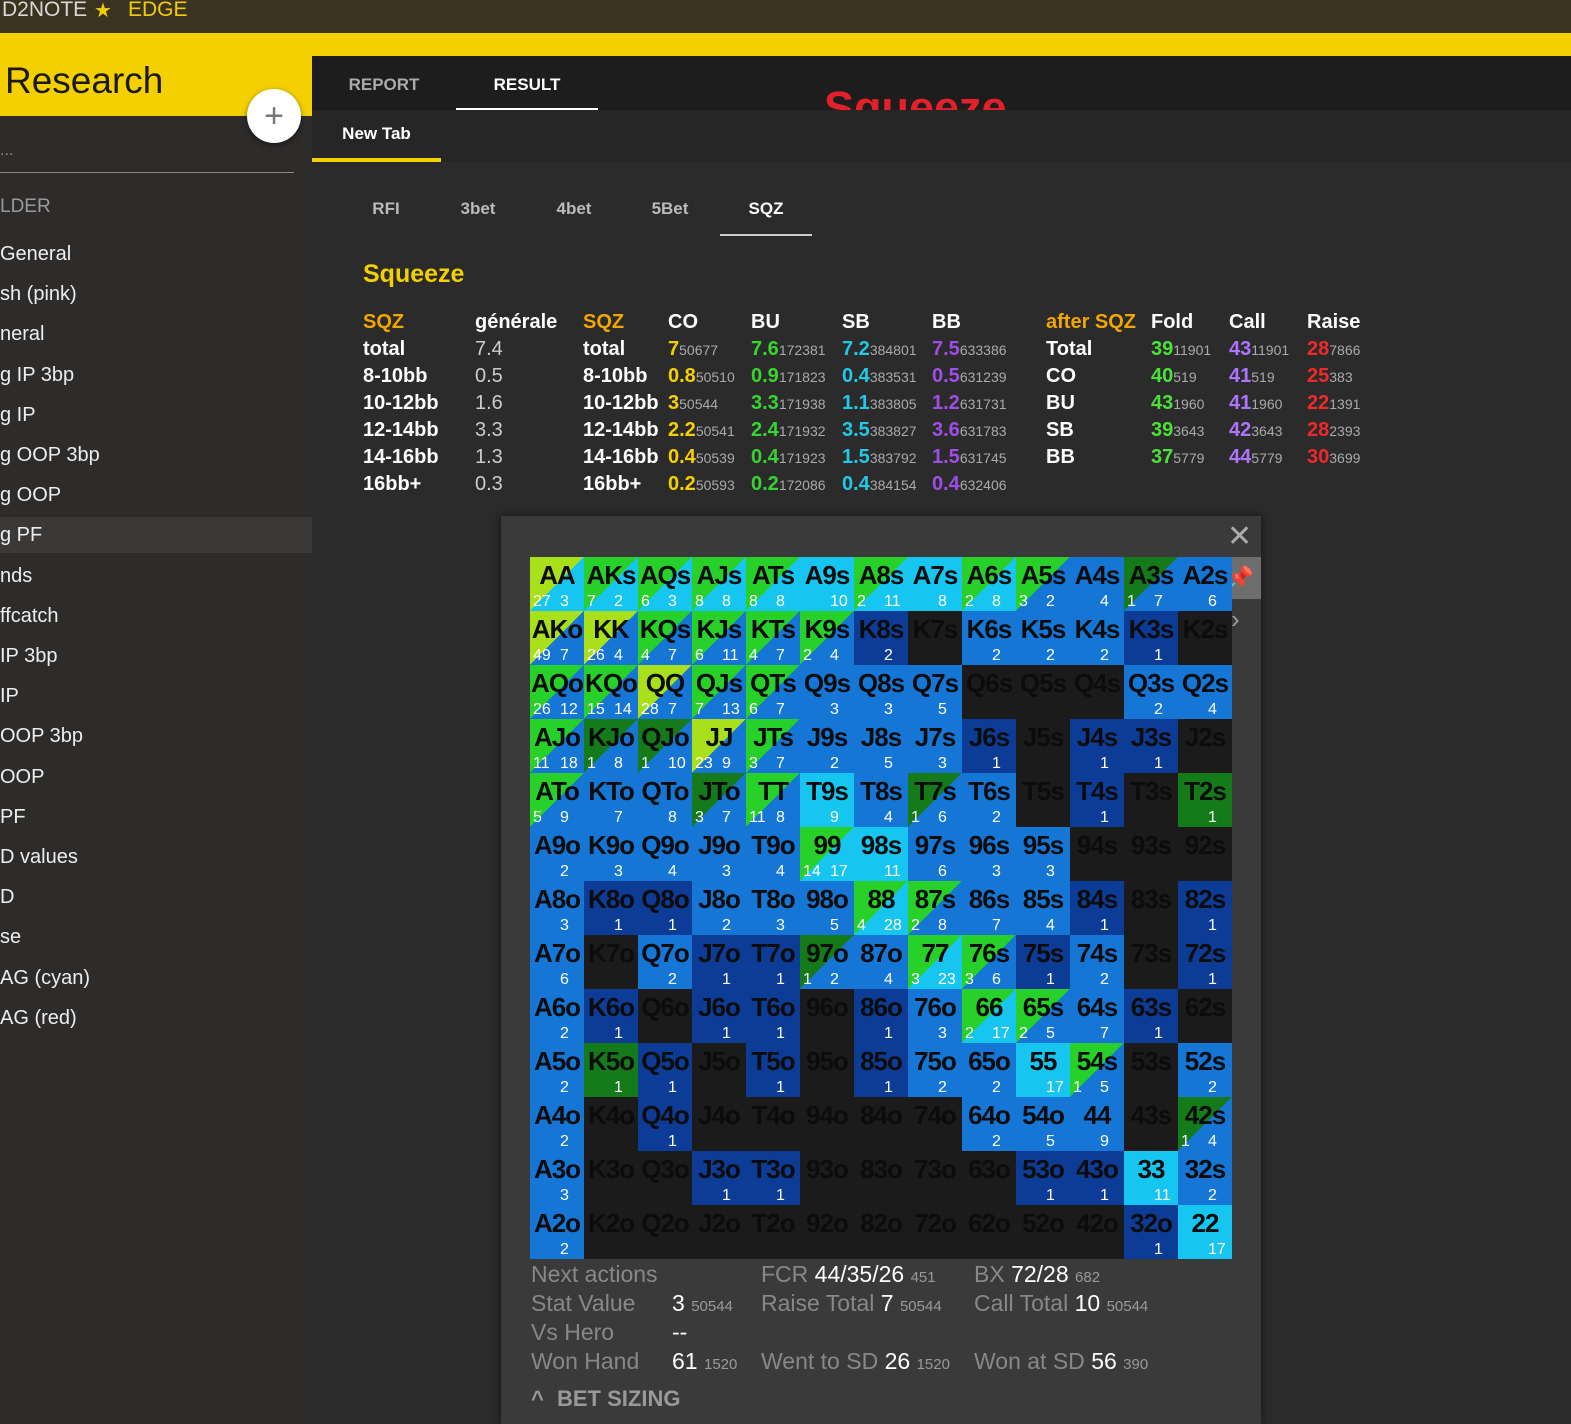 The width and height of the screenshot is (1571, 1424). I want to click on hand-cell: Q8o 1, so click(665, 908).